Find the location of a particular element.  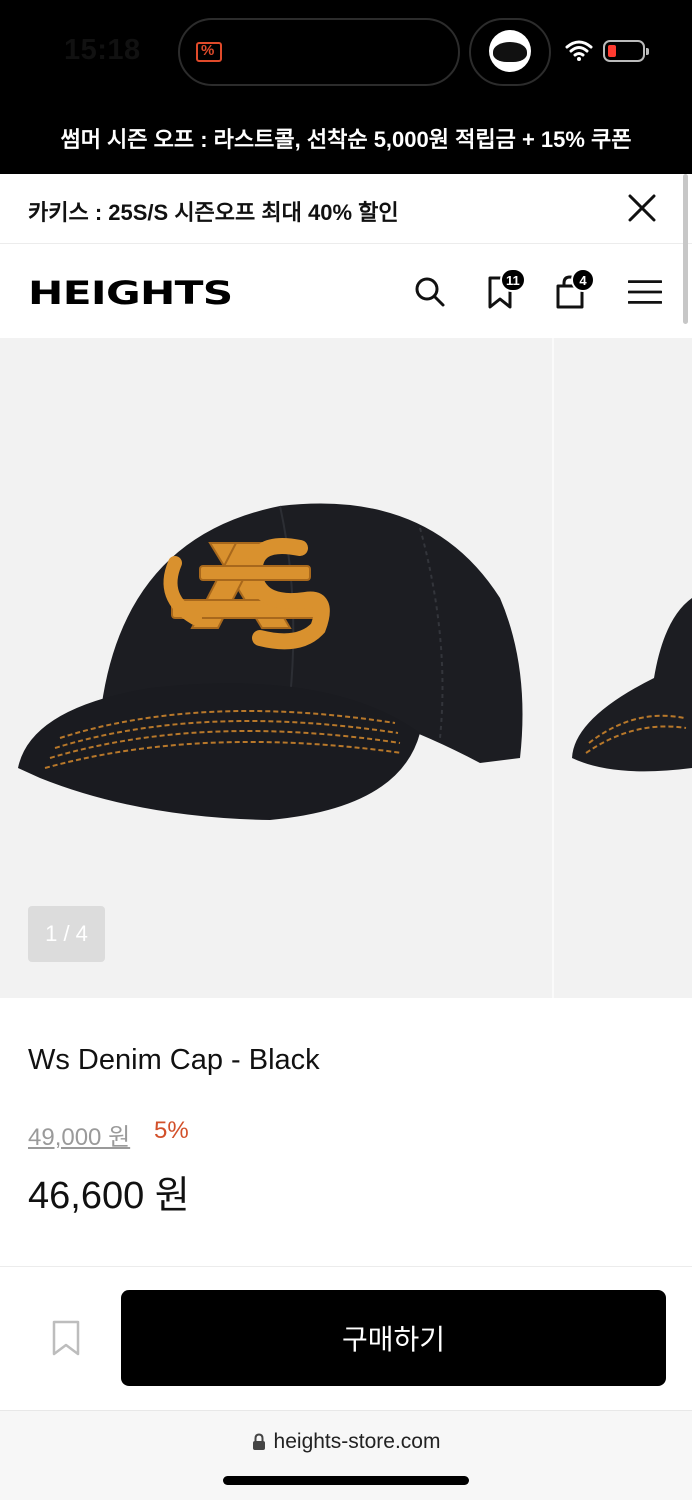

gallery-divider is located at coordinates (553, 668).